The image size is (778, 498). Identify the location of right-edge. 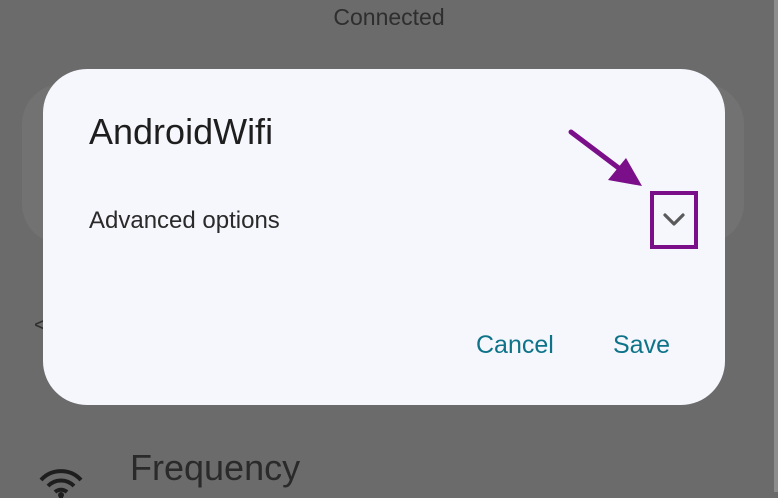
(776, 246).